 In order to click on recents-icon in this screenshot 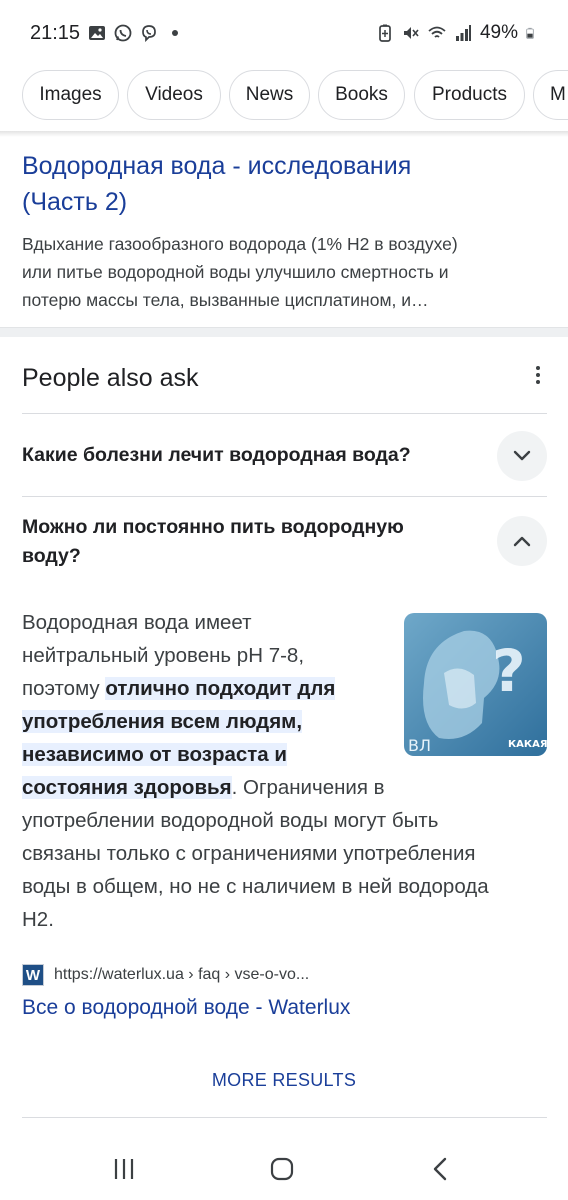, I will do `click(124, 1169)`.